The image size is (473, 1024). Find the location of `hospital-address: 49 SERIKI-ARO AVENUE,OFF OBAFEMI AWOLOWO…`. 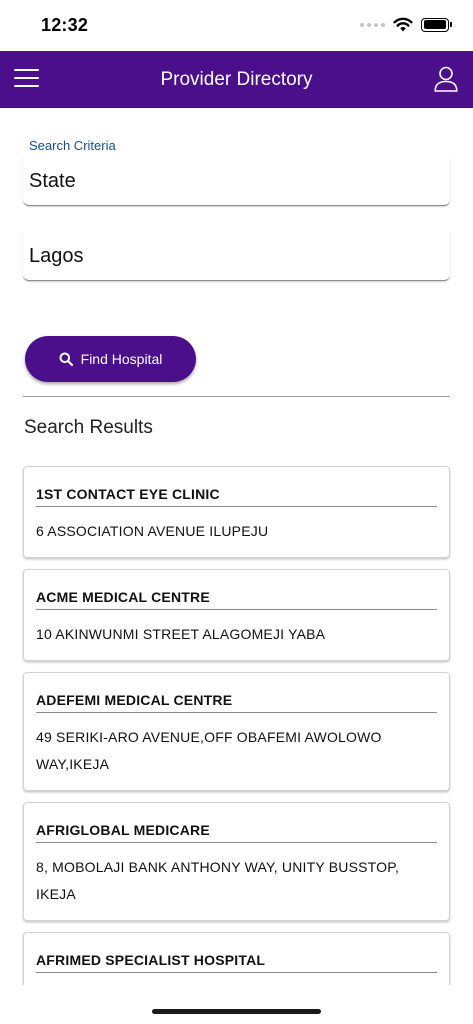

hospital-address: 49 SERIKI-ARO AVENUE,OFF OBAFEMI AWOLOWO… is located at coordinates (209, 750).